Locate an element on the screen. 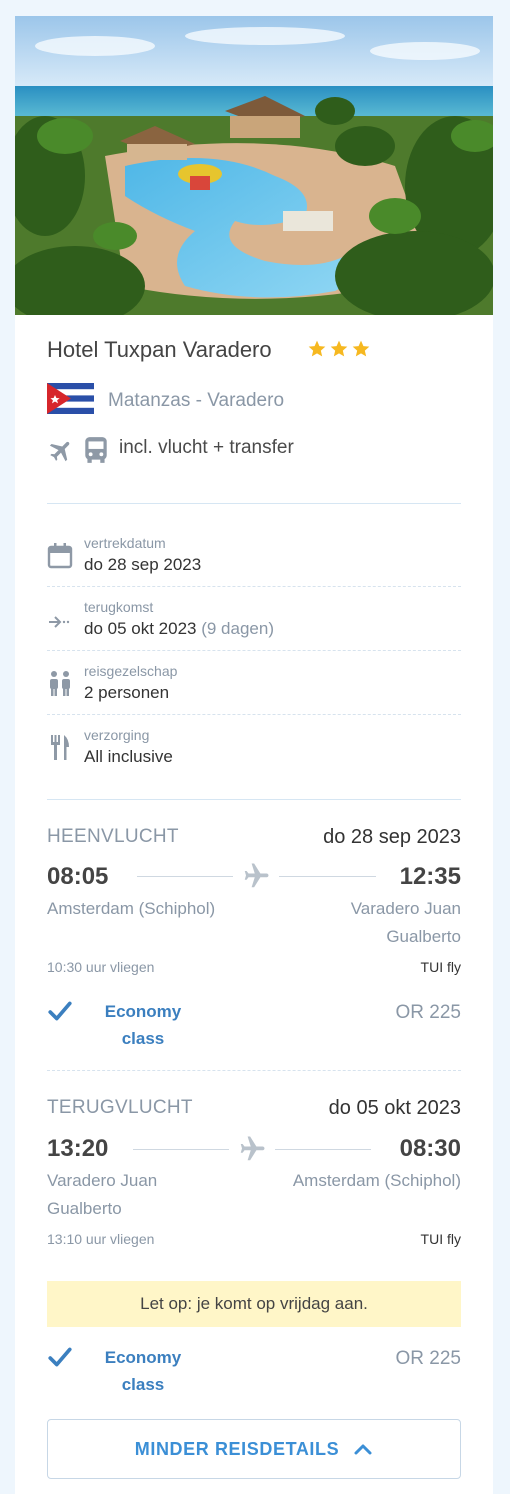  included-services: incl. vlucht + transfer is located at coordinates (206, 447).